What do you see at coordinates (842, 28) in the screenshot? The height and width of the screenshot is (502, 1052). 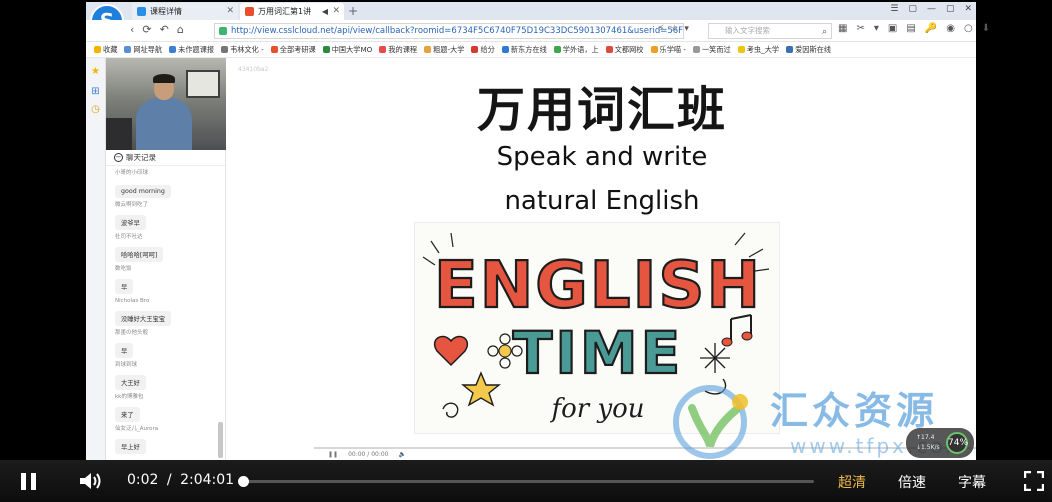 I see `grid-icon: ▦` at bounding box center [842, 28].